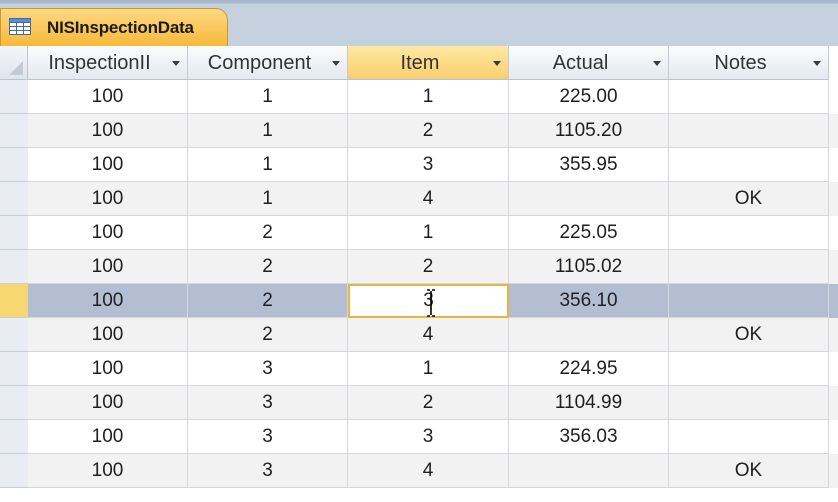  I want to click on table-row: 100 3 1 224.95, so click(433, 369).